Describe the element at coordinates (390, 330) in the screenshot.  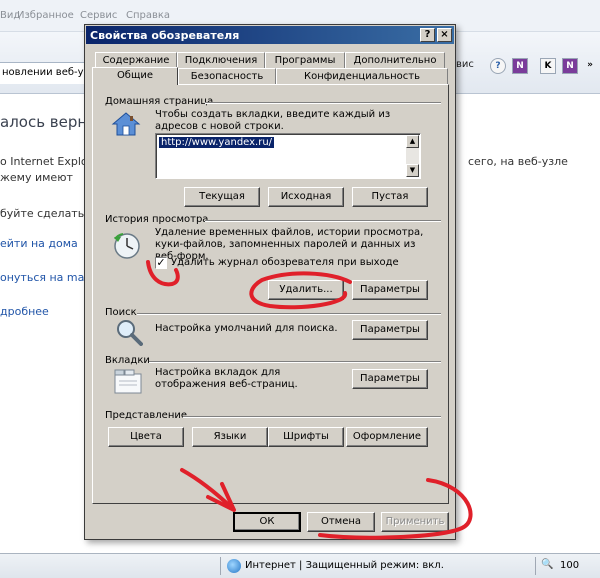
I see `search-settings-button: Параметры` at that location.